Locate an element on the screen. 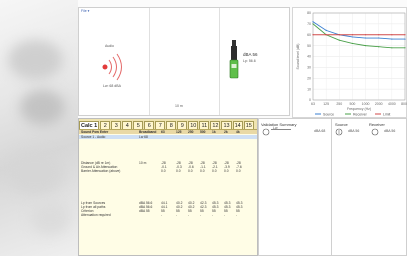  table-cell: 500 is located at coordinates (203, 132).